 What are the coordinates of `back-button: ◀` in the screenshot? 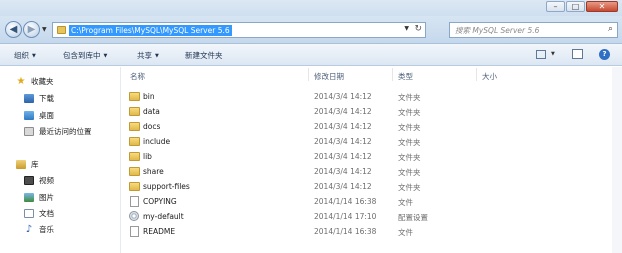 It's located at (13, 29).